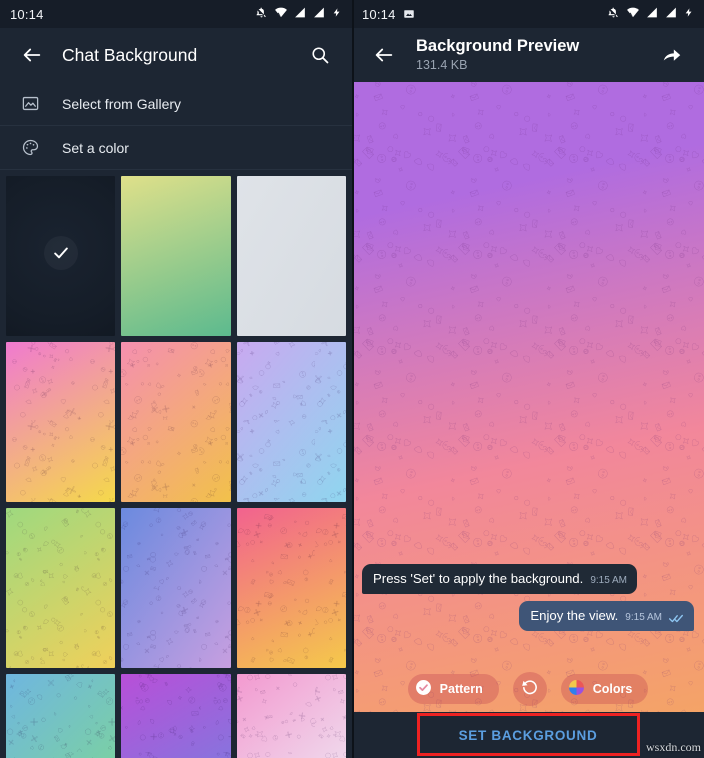 The height and width of the screenshot is (758, 704). What do you see at coordinates (176, 14) in the screenshot?
I see `status-bar-left: 10:14` at bounding box center [176, 14].